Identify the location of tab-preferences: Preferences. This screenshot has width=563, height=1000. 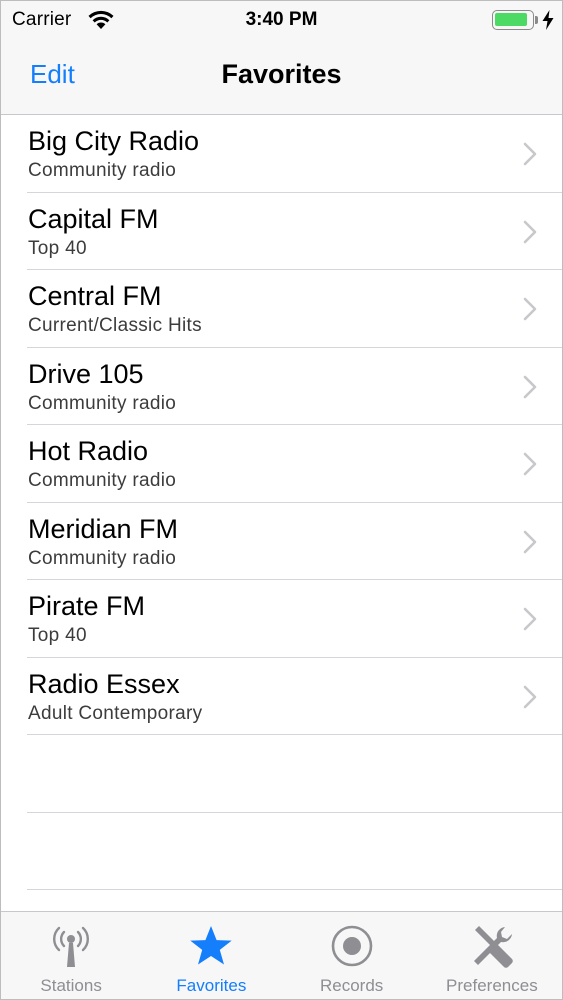
(492, 955).